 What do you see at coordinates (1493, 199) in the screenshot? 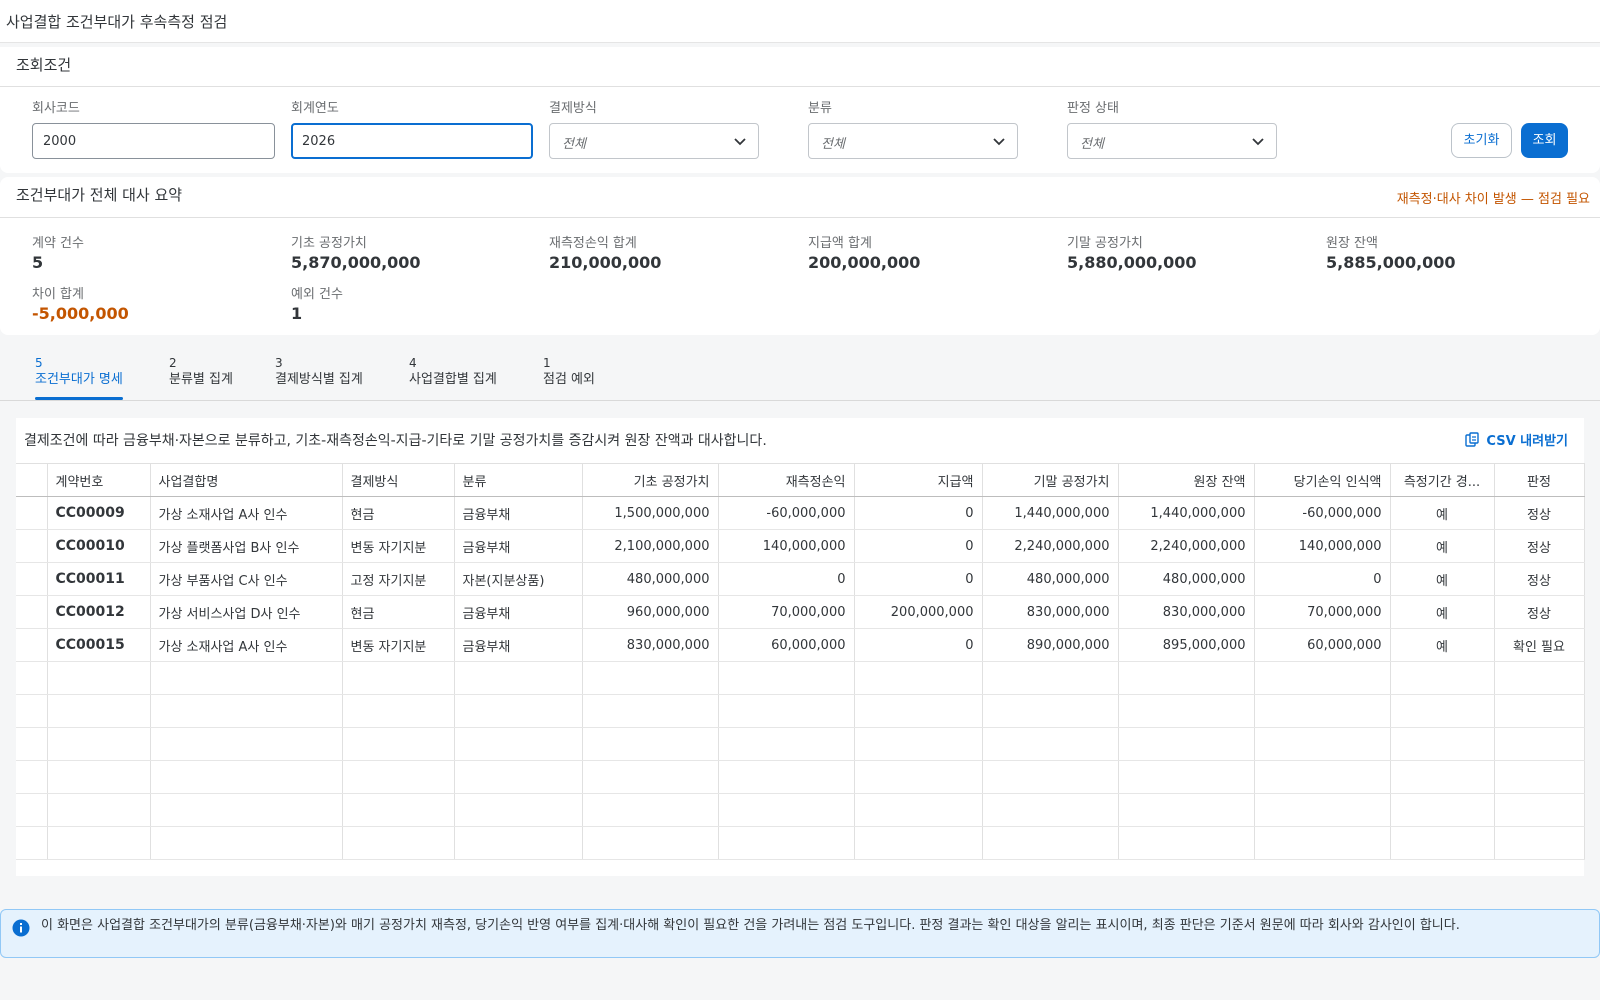
I see `reconciliation-warning: 재측정·대사 차이 발생 — 점검 필요` at bounding box center [1493, 199].